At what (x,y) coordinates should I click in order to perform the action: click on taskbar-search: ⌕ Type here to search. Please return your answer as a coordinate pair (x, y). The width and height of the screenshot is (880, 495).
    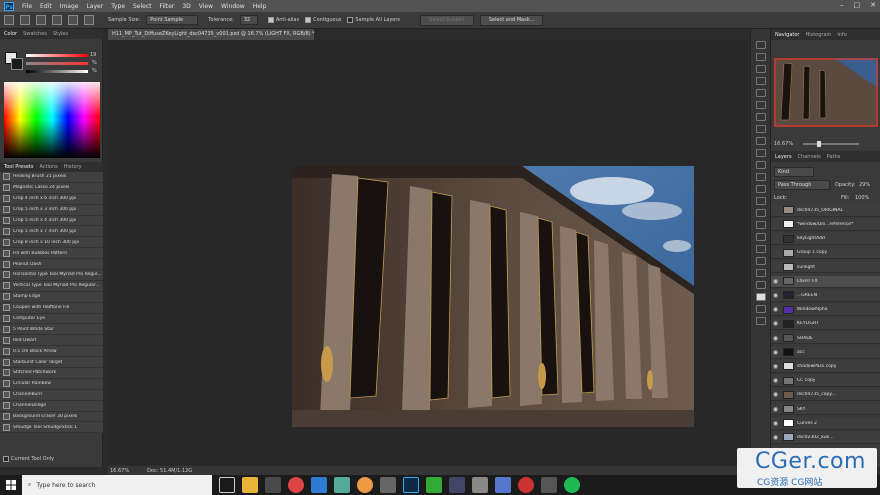
    Looking at the image, I should click on (117, 485).